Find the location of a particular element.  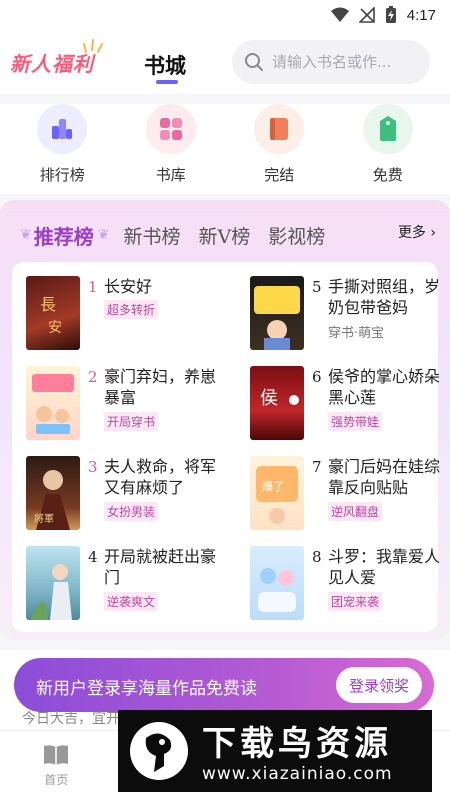

more-link: 更多 › is located at coordinates (417, 232).